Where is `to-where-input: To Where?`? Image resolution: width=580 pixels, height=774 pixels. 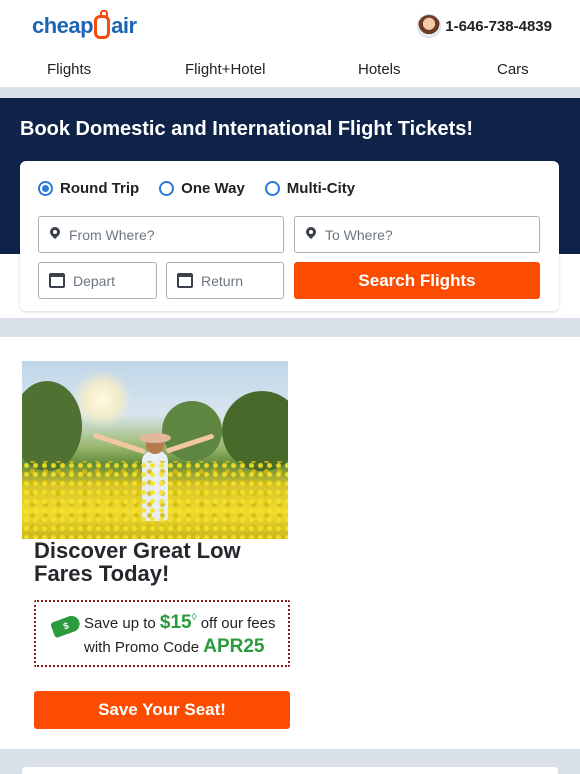
to-where-input: To Where? is located at coordinates (417, 234).